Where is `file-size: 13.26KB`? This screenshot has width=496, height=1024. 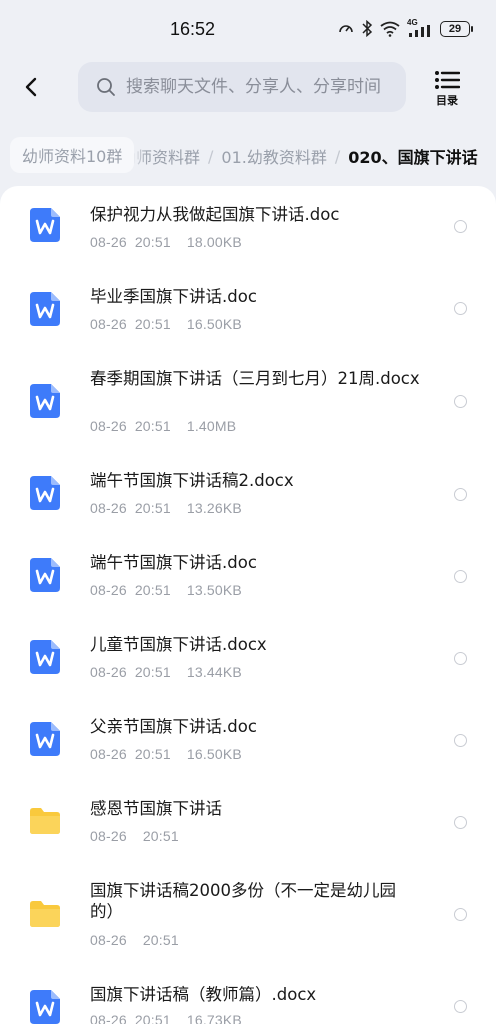 file-size: 13.26KB is located at coordinates (214, 508).